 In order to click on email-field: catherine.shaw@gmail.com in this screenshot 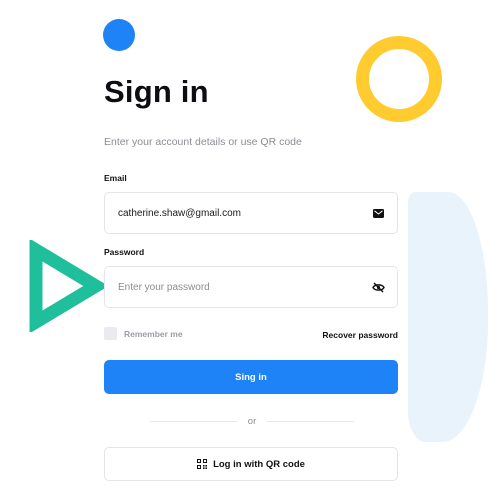, I will do `click(251, 213)`.